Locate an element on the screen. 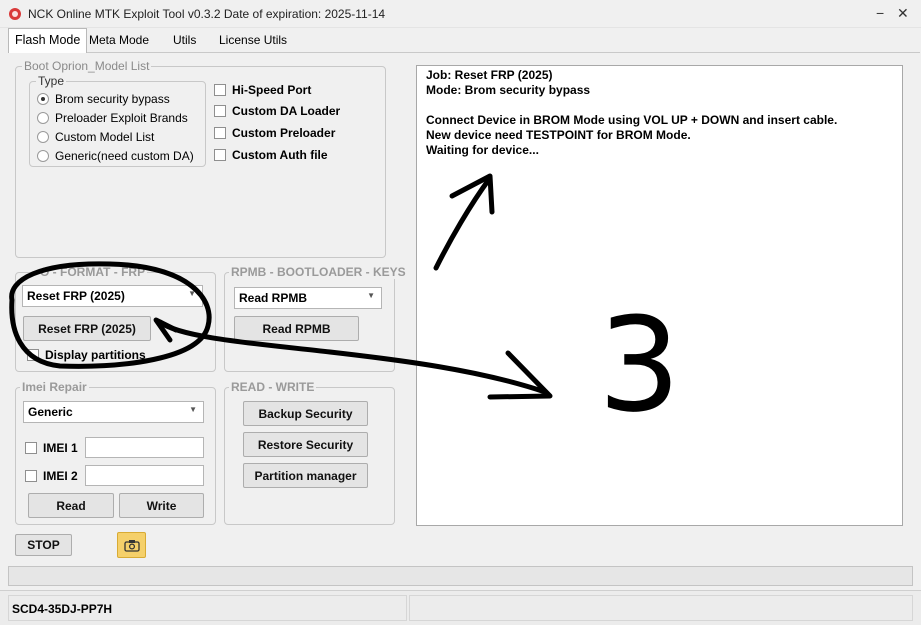  check-display-partitions: Display partitions is located at coordinates (86, 355).